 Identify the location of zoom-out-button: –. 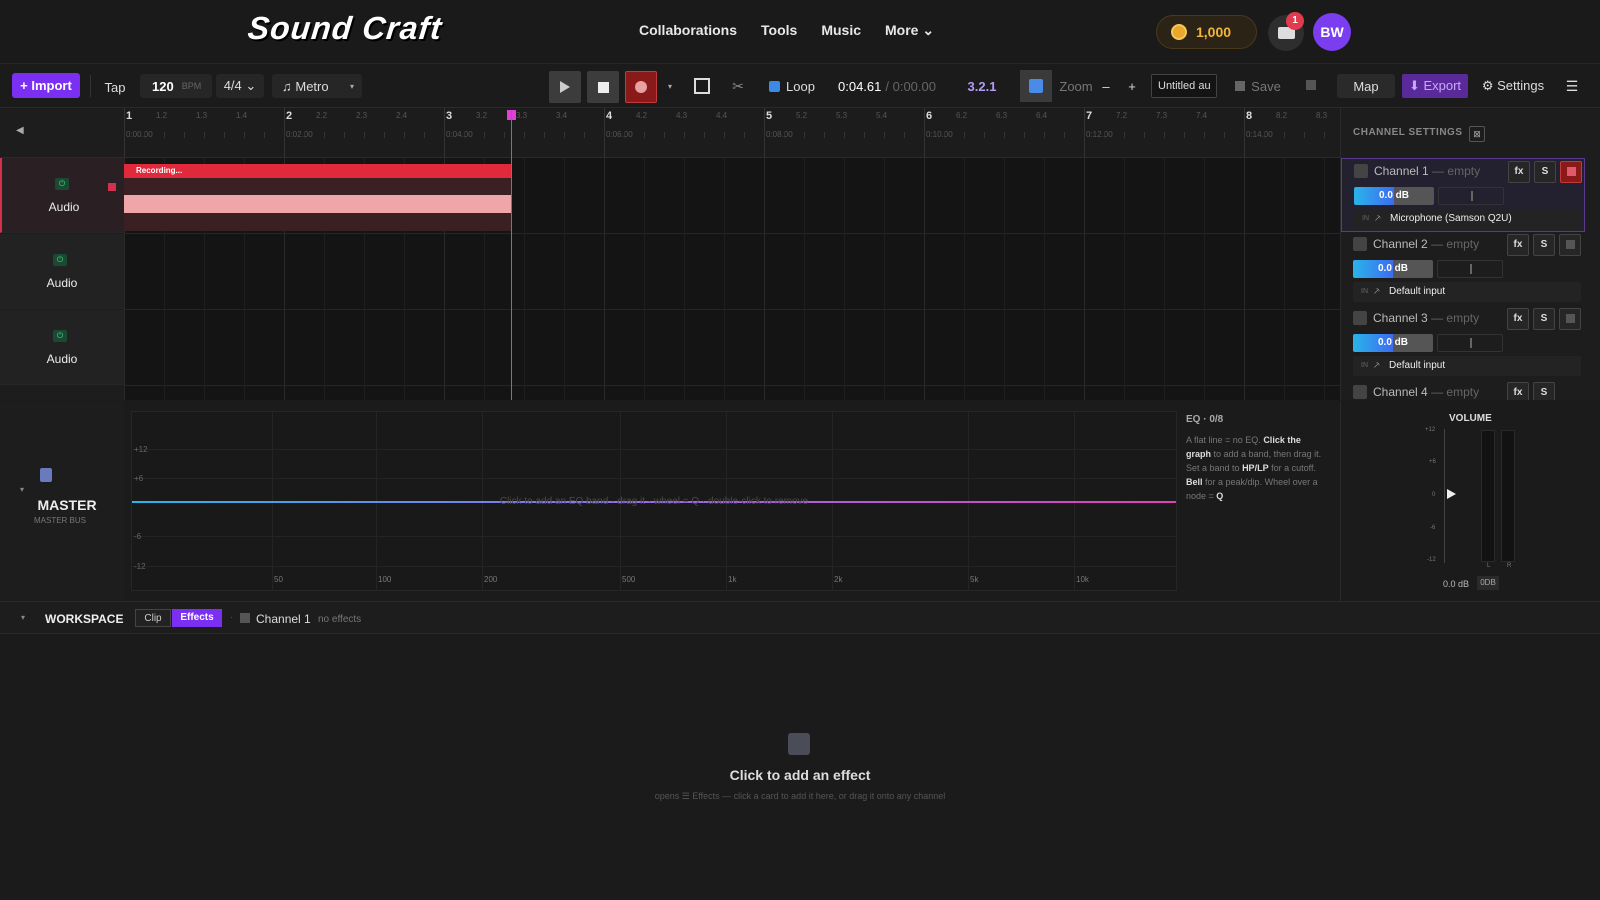
(1106, 86).